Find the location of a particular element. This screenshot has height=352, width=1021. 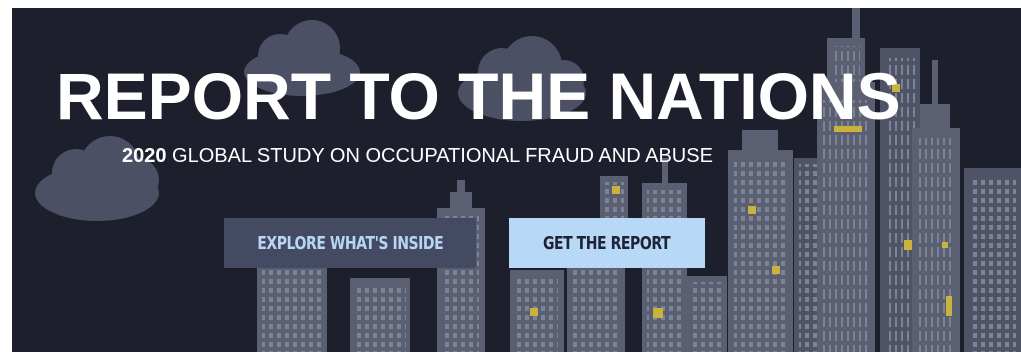

explore-whats-inside-button: EXPLORE WHAT'S INSIDE is located at coordinates (350, 243).